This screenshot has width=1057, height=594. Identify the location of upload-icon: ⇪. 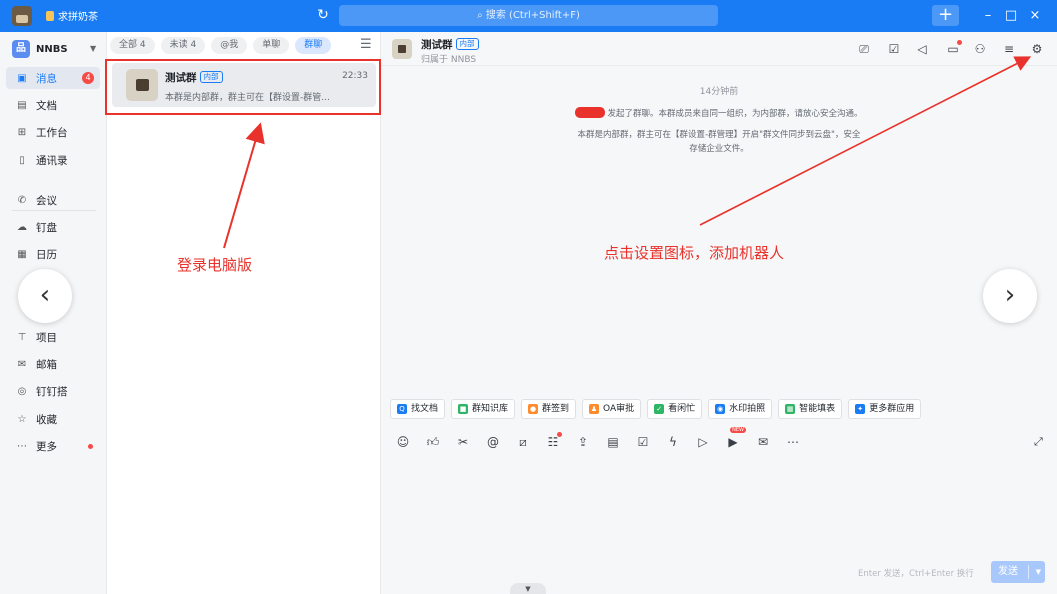
(583, 442).